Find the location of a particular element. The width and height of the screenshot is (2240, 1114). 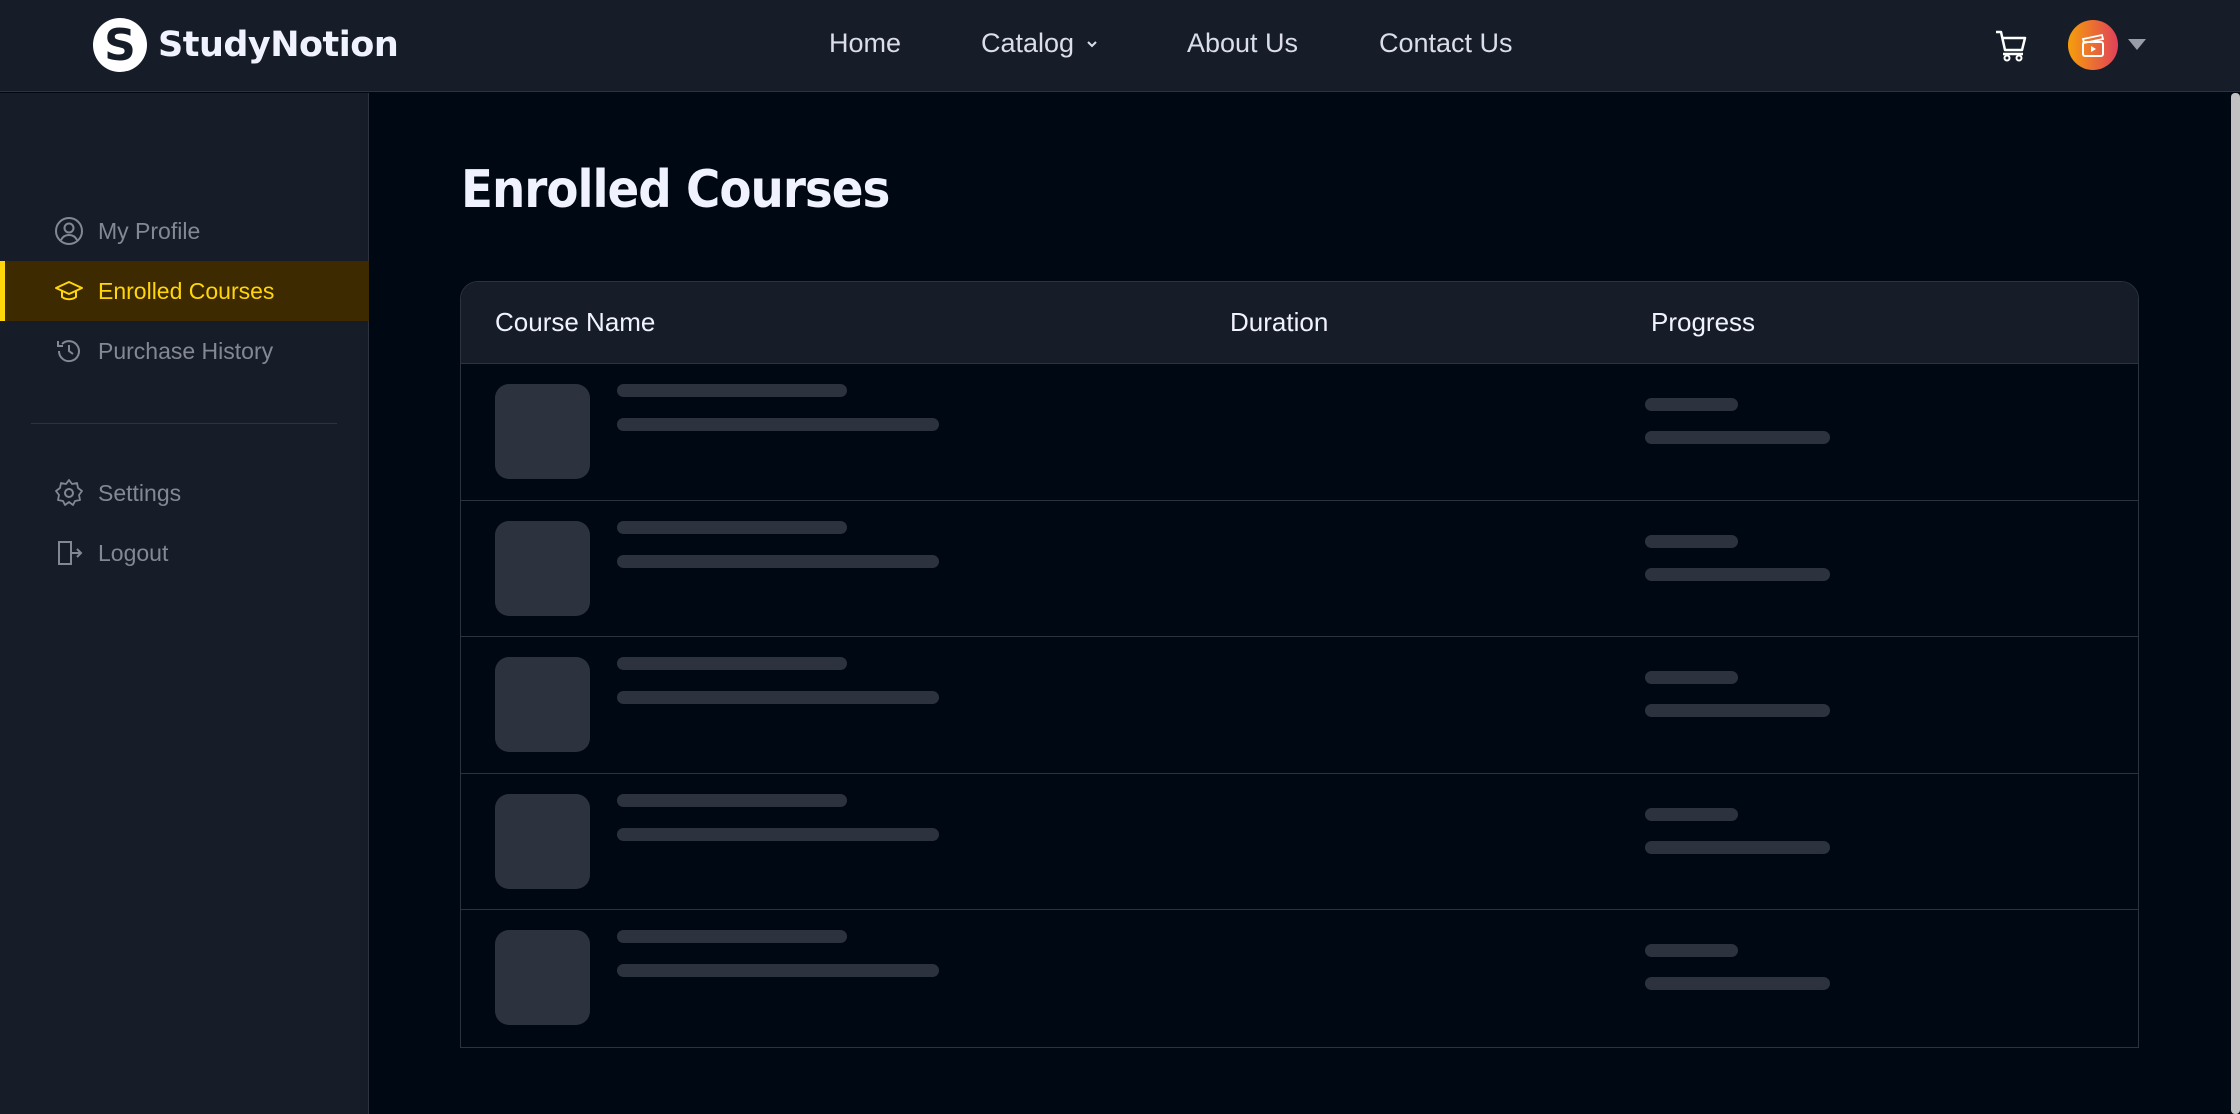

nav-about: About Us is located at coordinates (1242, 43).